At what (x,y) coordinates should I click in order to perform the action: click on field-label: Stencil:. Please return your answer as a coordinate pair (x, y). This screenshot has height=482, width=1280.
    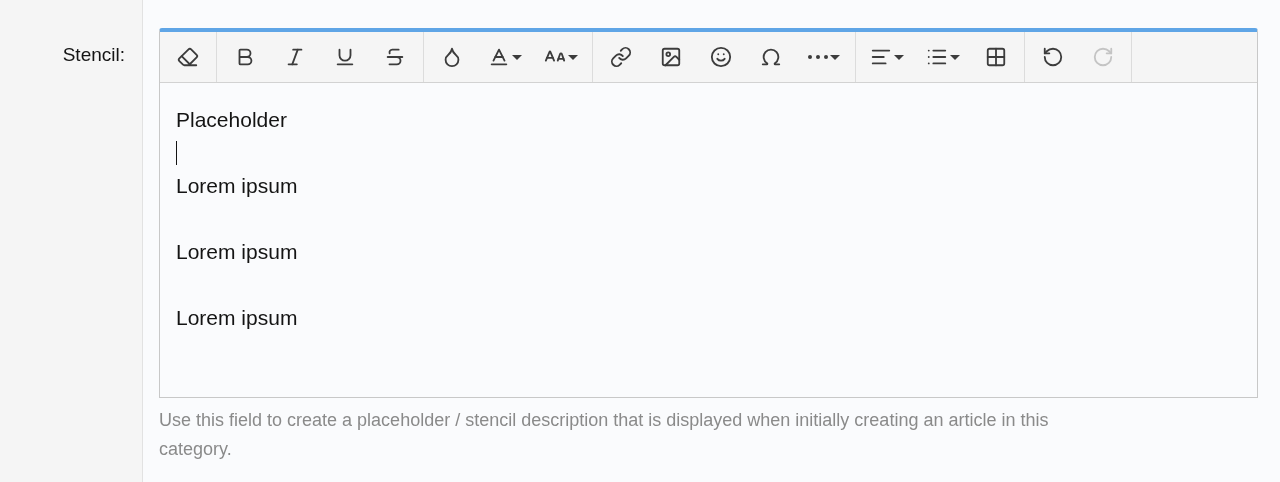
    Looking at the image, I should click on (93, 55).